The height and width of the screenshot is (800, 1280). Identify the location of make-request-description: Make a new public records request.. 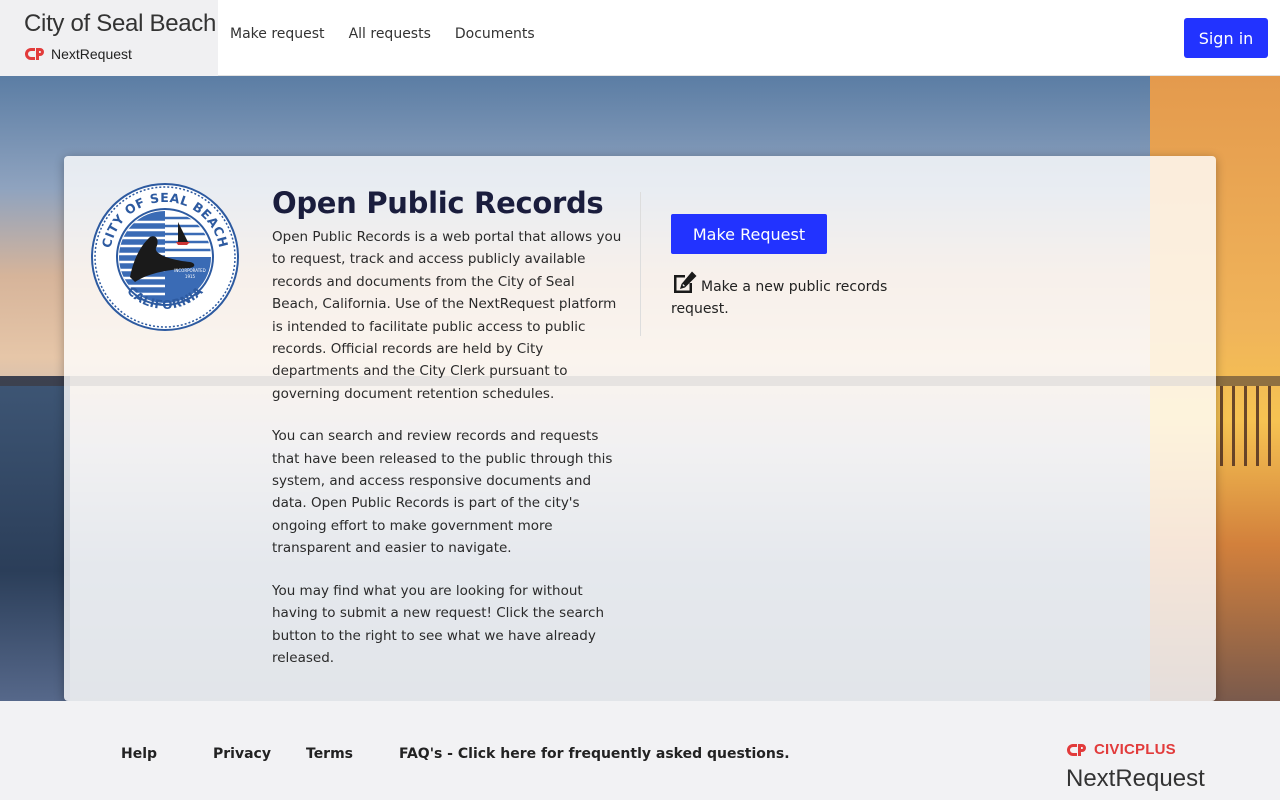
(791, 295).